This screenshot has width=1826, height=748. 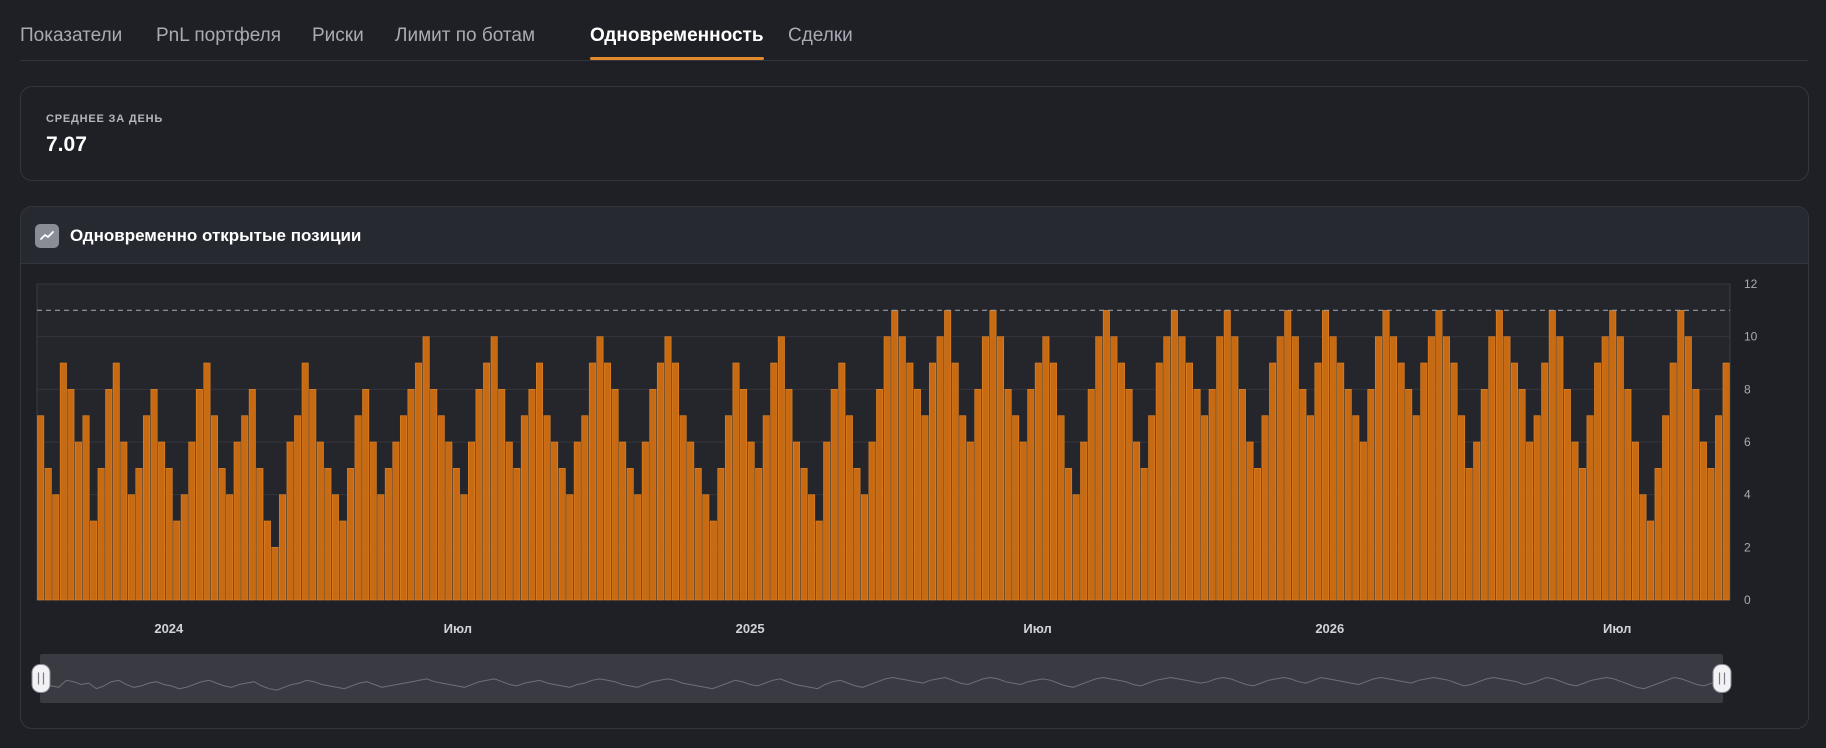 What do you see at coordinates (41, 678) in the screenshot?
I see `navigator-handle-left` at bounding box center [41, 678].